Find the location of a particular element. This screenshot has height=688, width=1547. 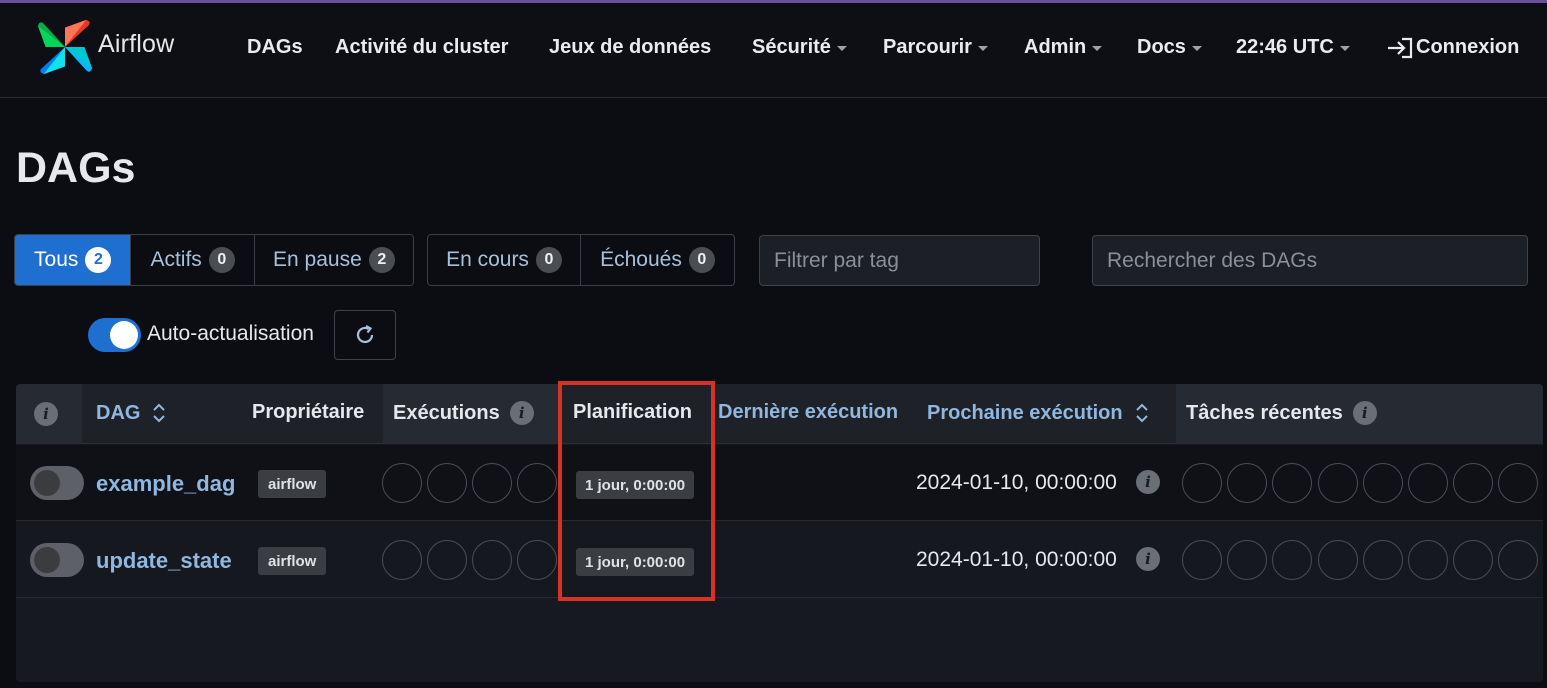

header-next-run: Prochaine exécution is located at coordinates (1038, 413).